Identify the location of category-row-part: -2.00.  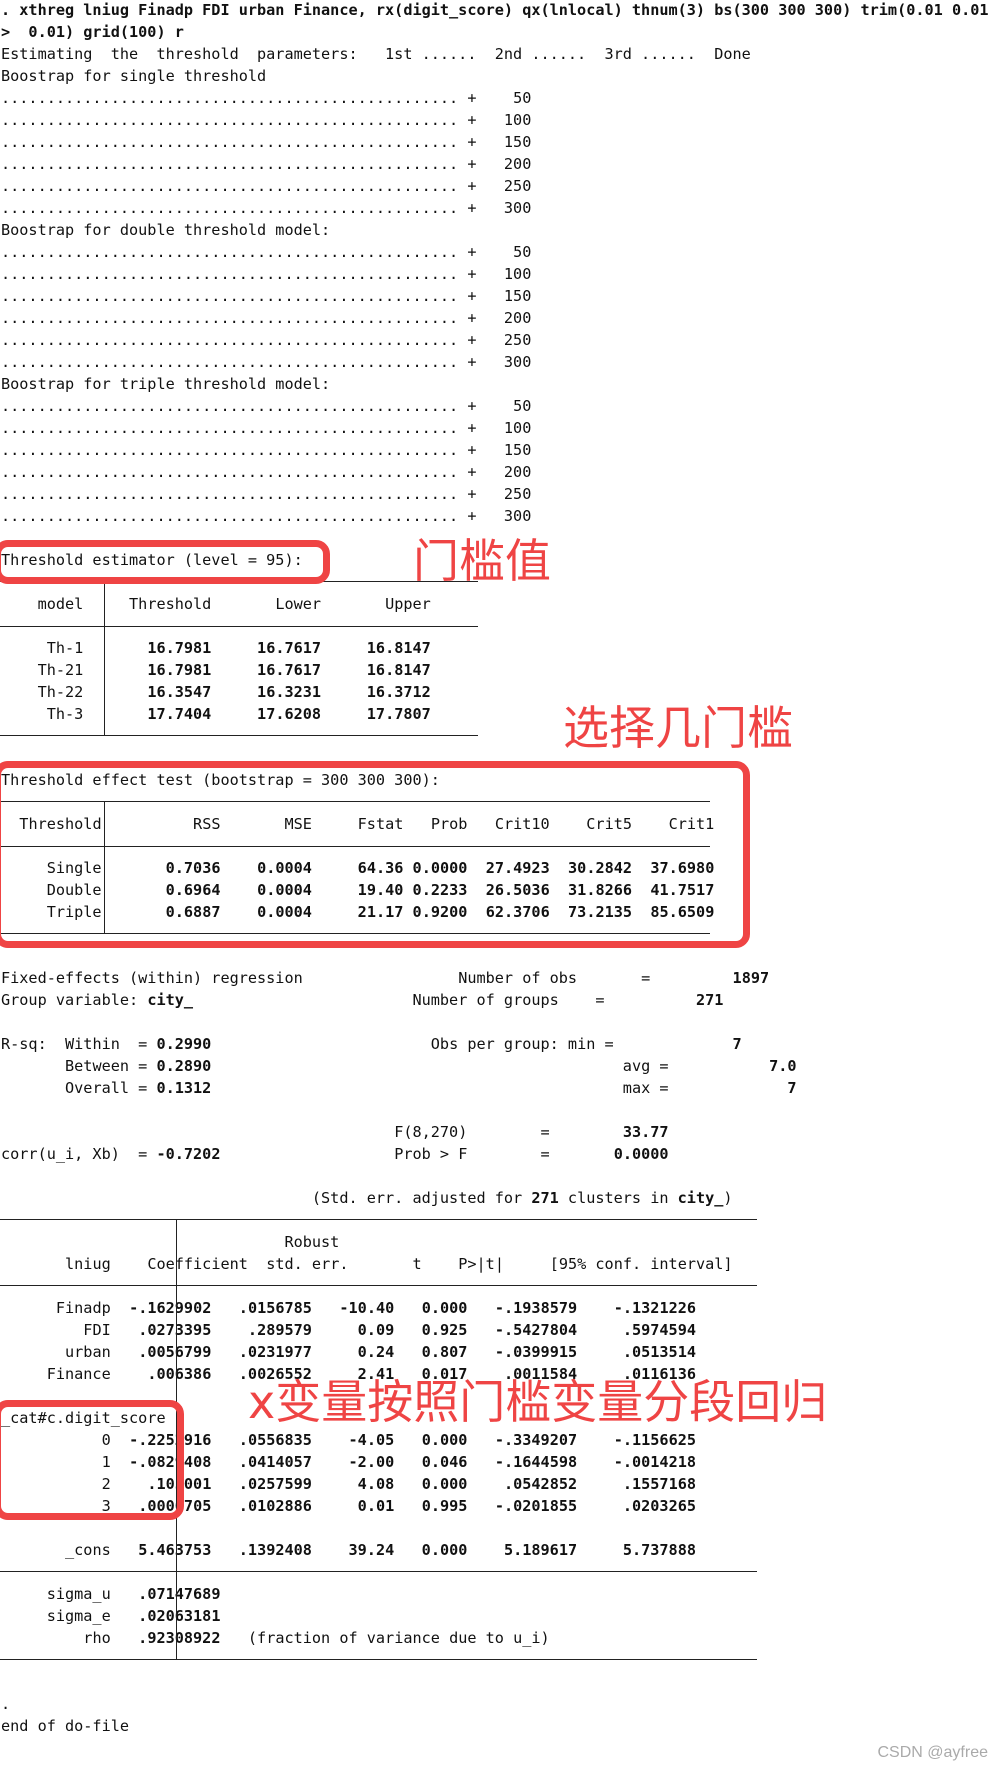
(371, 1462).